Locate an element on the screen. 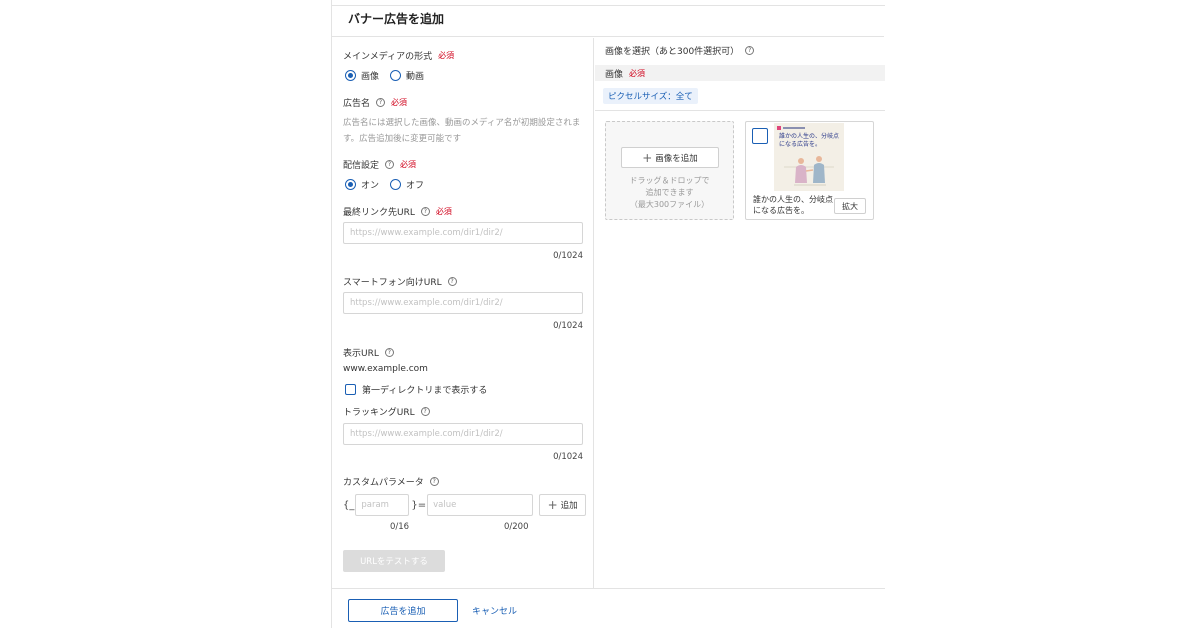 This screenshot has height=628, width=1200. expand-button: 拡大 is located at coordinates (850, 206).